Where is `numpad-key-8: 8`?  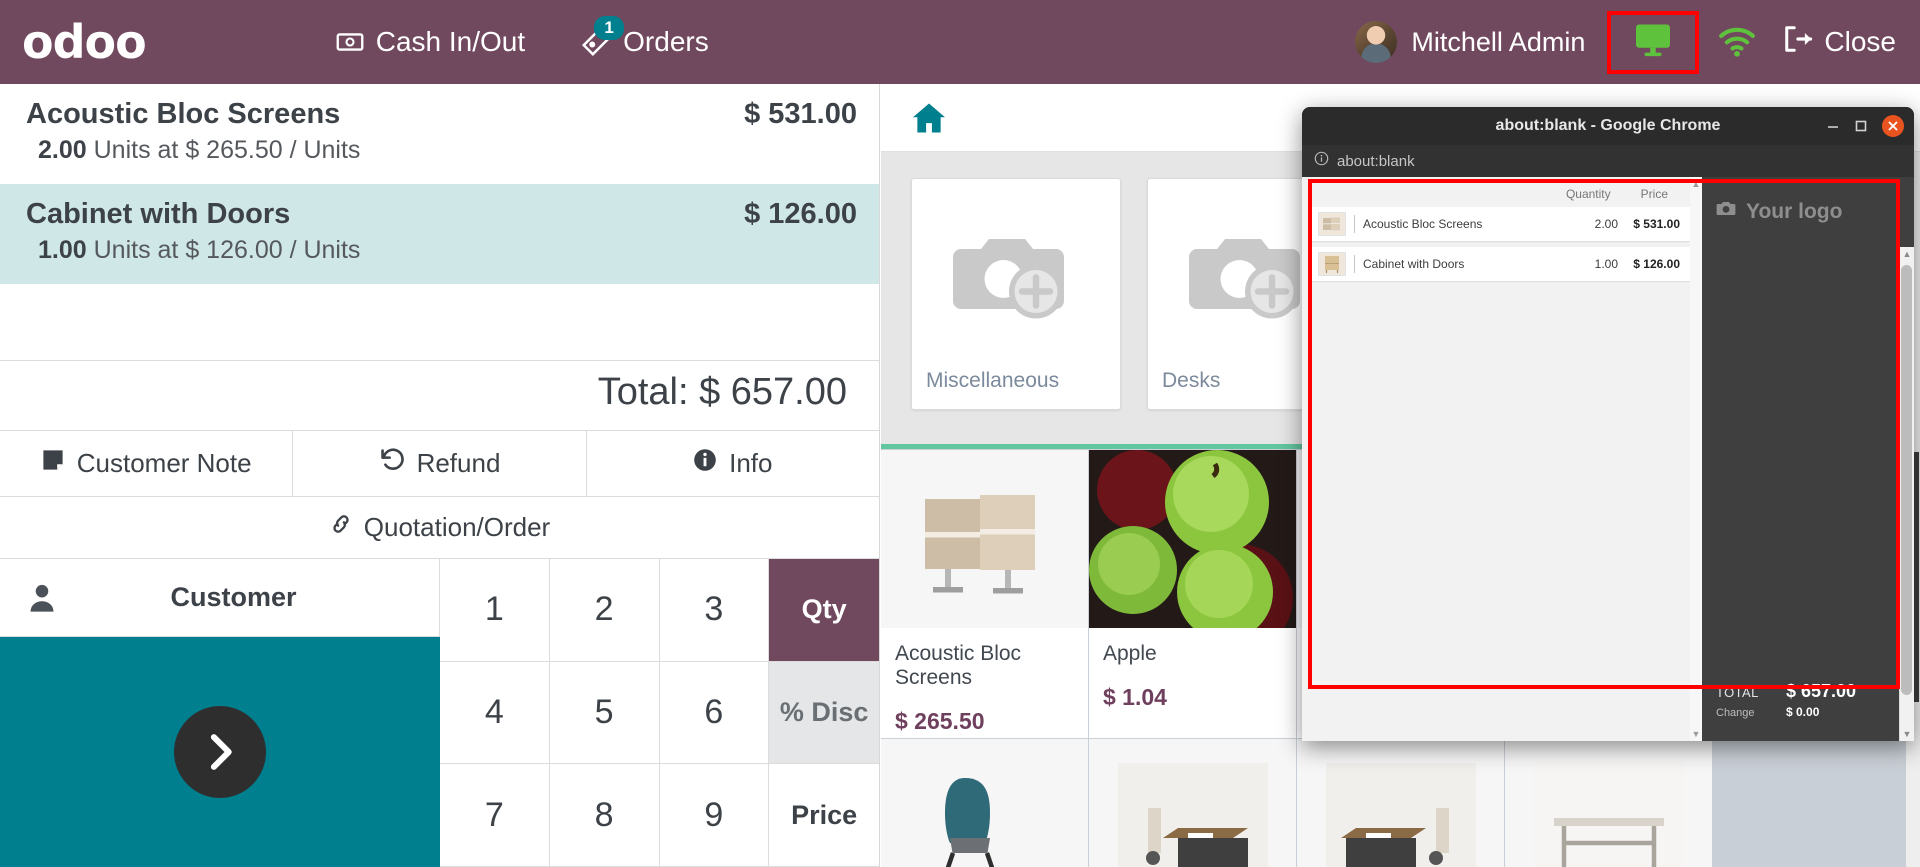 numpad-key-8: 8 is located at coordinates (604, 815).